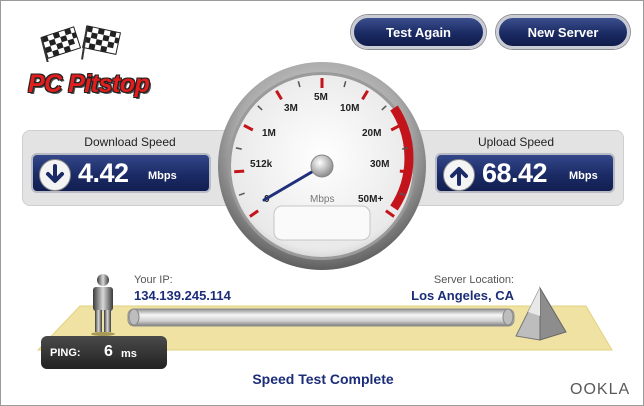  I want to click on ping-label: PING:, so click(65, 353).